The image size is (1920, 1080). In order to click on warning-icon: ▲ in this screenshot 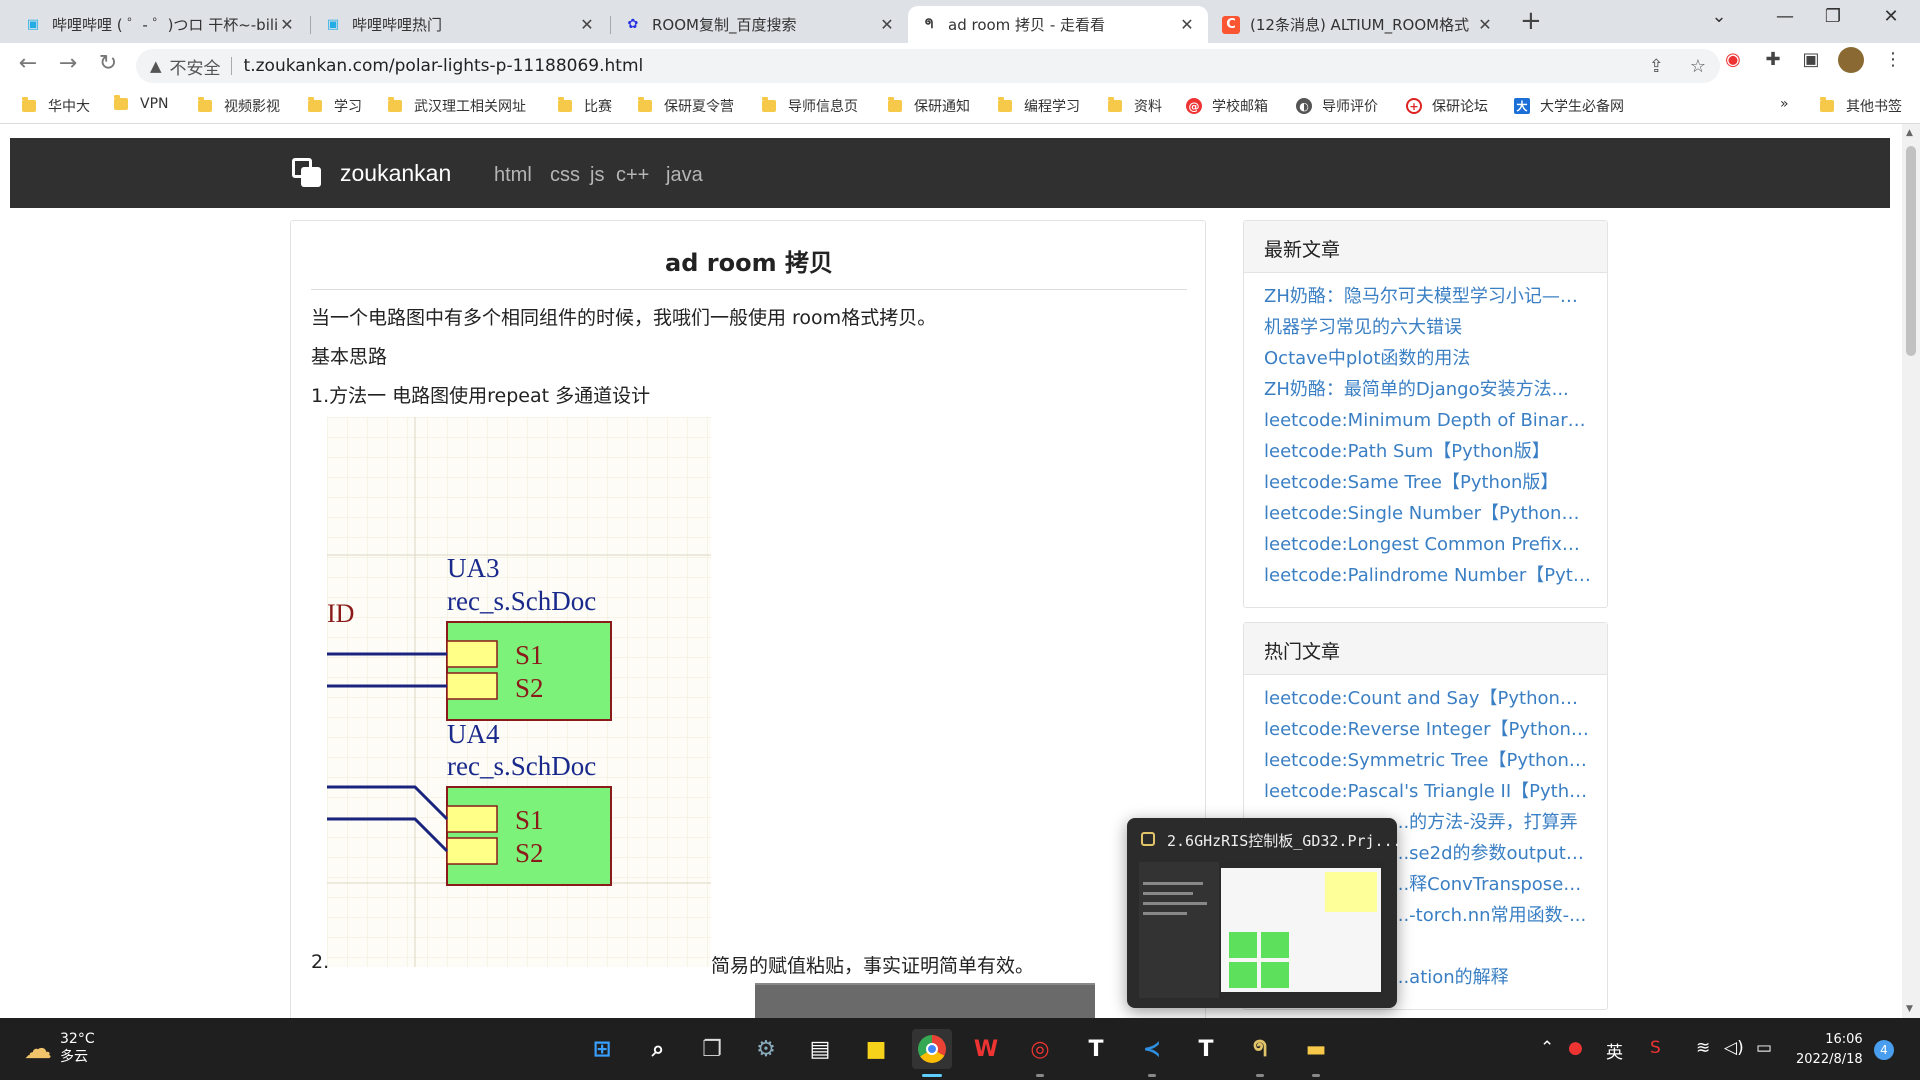, I will do `click(156, 66)`.